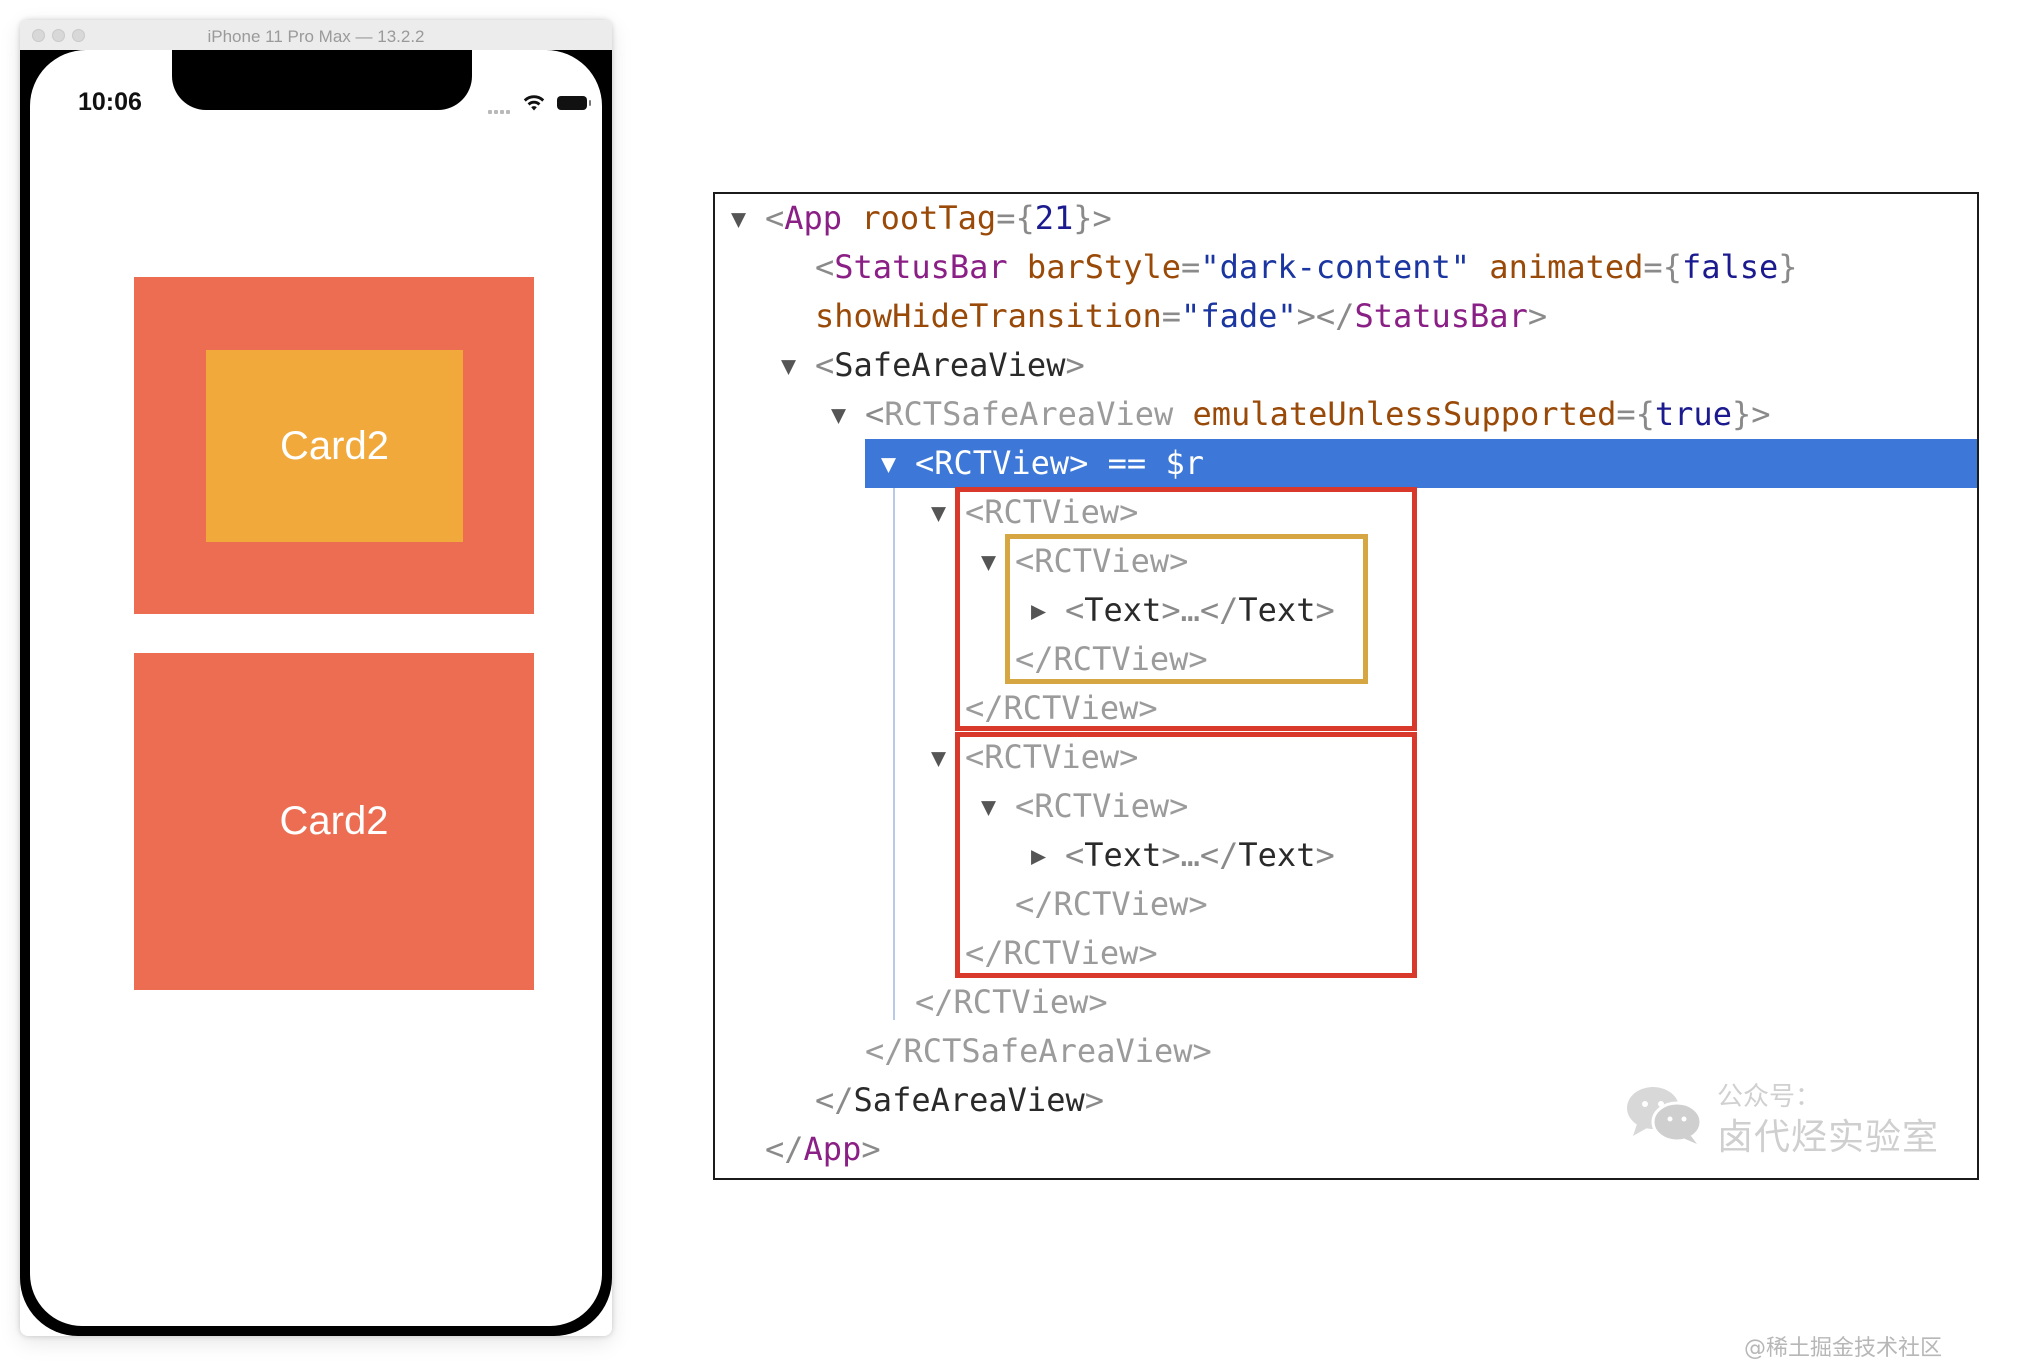 This screenshot has width=2020, height=1368. Describe the element at coordinates (950, 365) in the screenshot. I see `tree-row-text: <SafeAreaView>` at that location.